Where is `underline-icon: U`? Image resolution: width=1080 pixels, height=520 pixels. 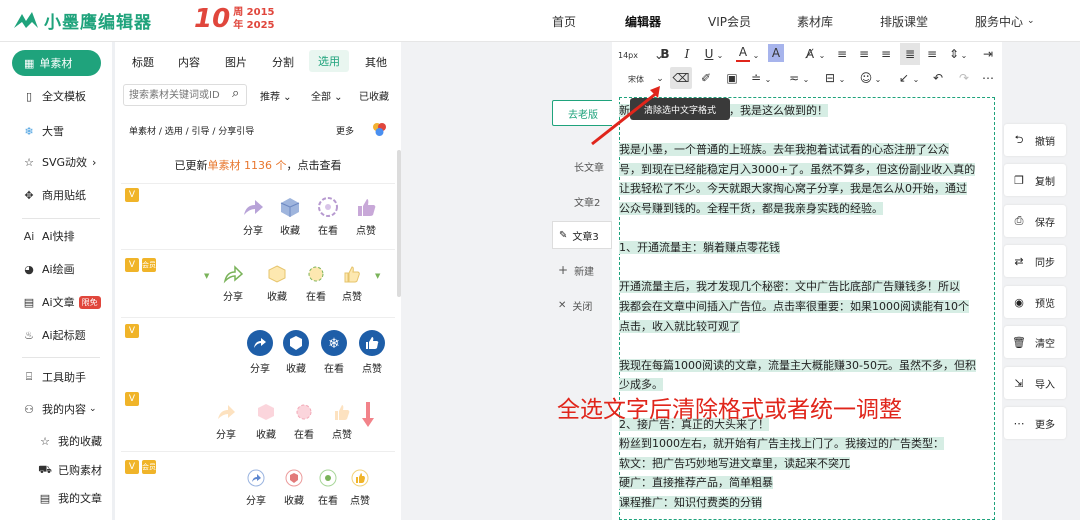
underline-icon: U is located at coordinates (709, 54).